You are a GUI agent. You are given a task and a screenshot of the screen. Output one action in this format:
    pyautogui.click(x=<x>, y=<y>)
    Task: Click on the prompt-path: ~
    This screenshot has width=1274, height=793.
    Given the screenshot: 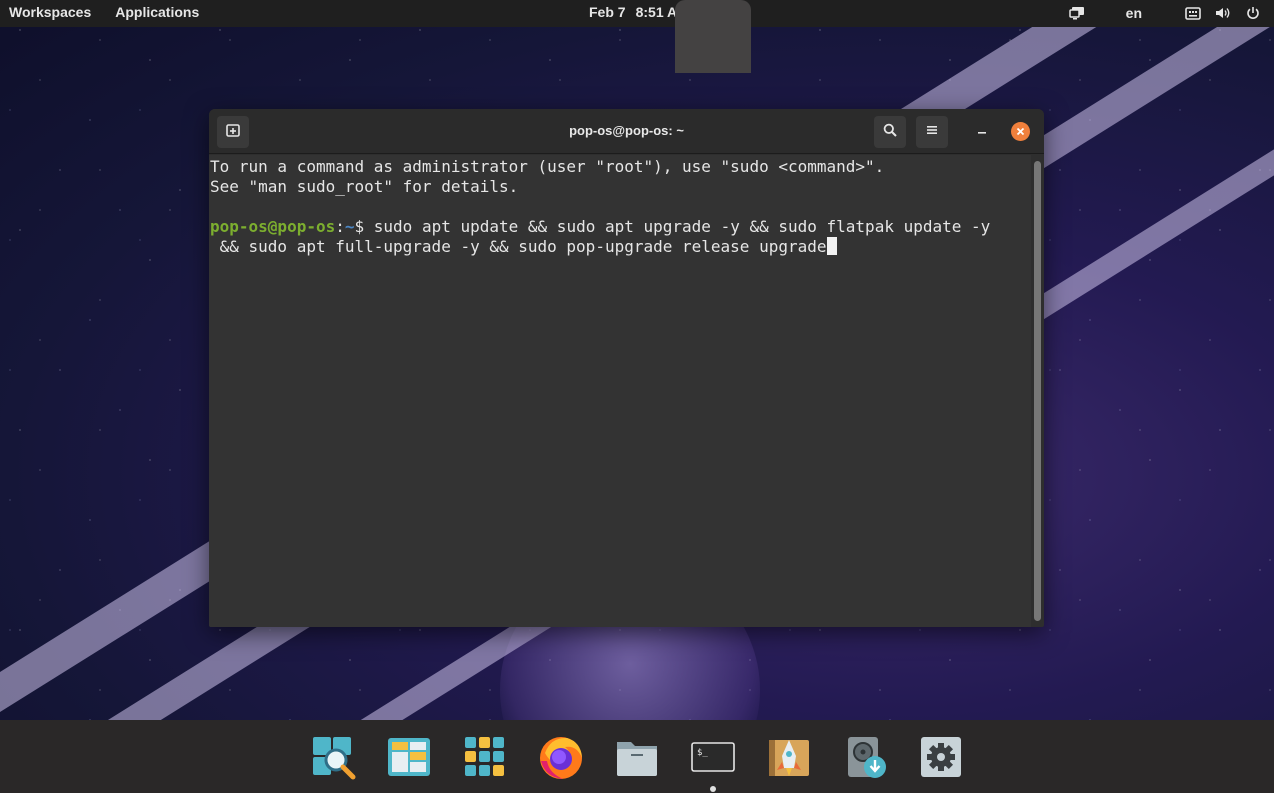 What is the action you would take?
    pyautogui.click(x=349, y=226)
    